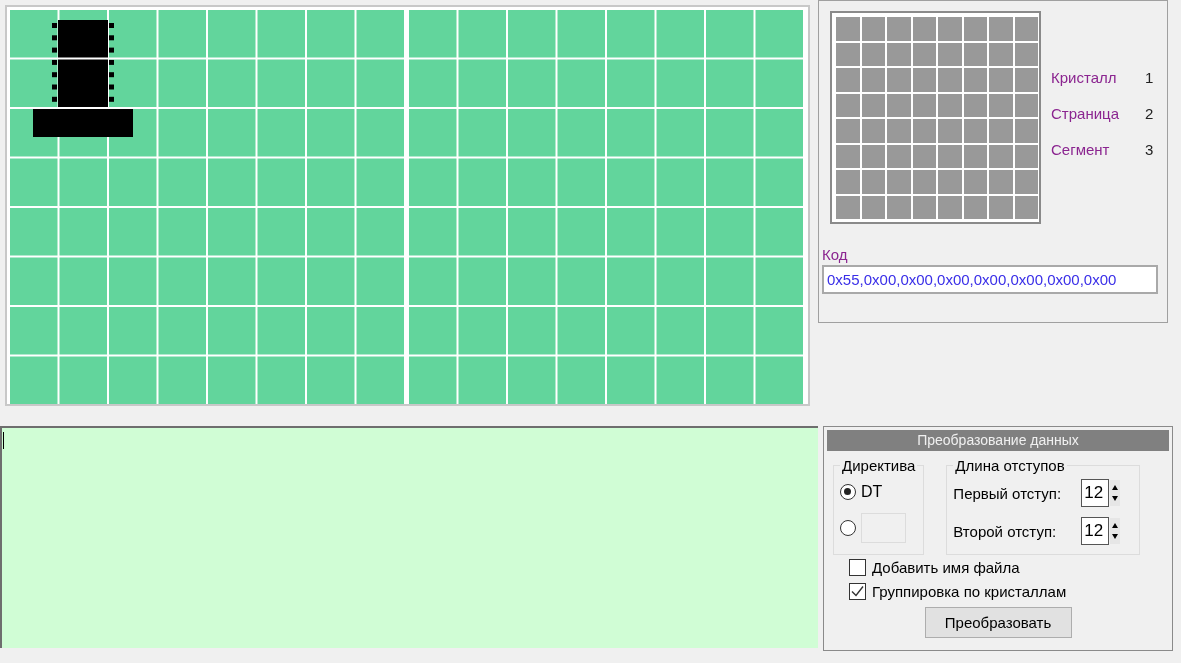 Image resolution: width=1181 pixels, height=663 pixels. What do you see at coordinates (1149, 77) in the screenshot?
I see `info-value: 1` at bounding box center [1149, 77].